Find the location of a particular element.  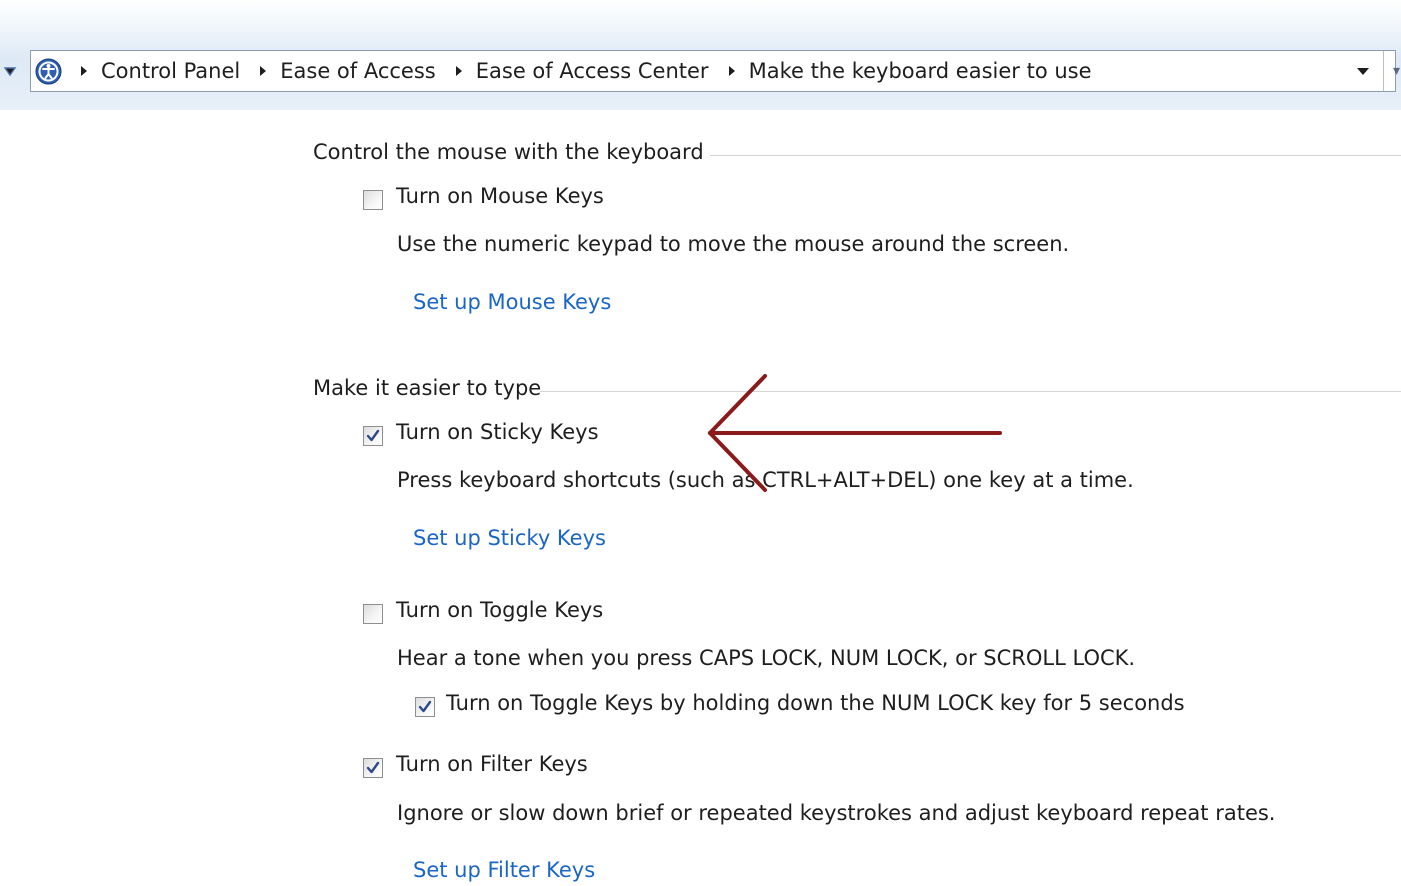

toggle-keys-label: Turn on Toggle Keys is located at coordinates (499, 610).